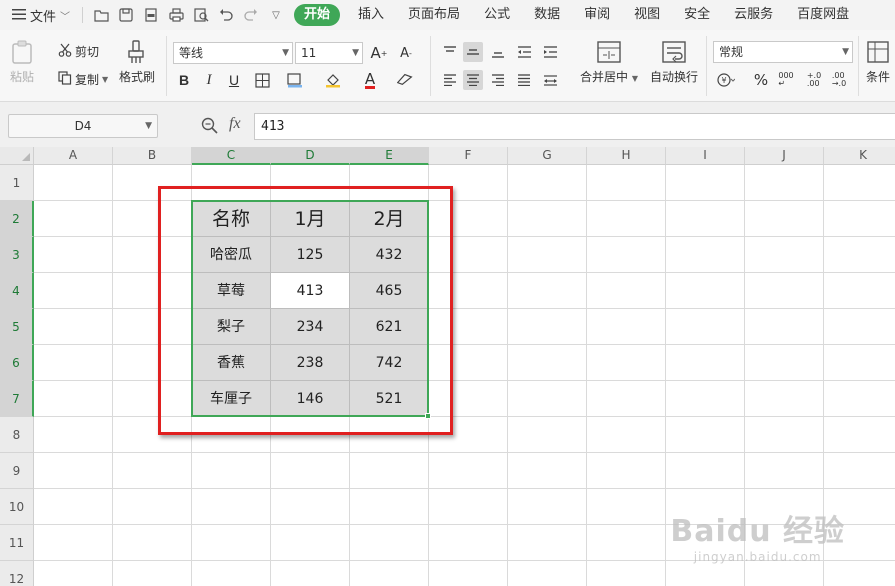  Describe the element at coordinates (231, 255) in the screenshot. I see `cell-c3: 哈密瓜` at that location.